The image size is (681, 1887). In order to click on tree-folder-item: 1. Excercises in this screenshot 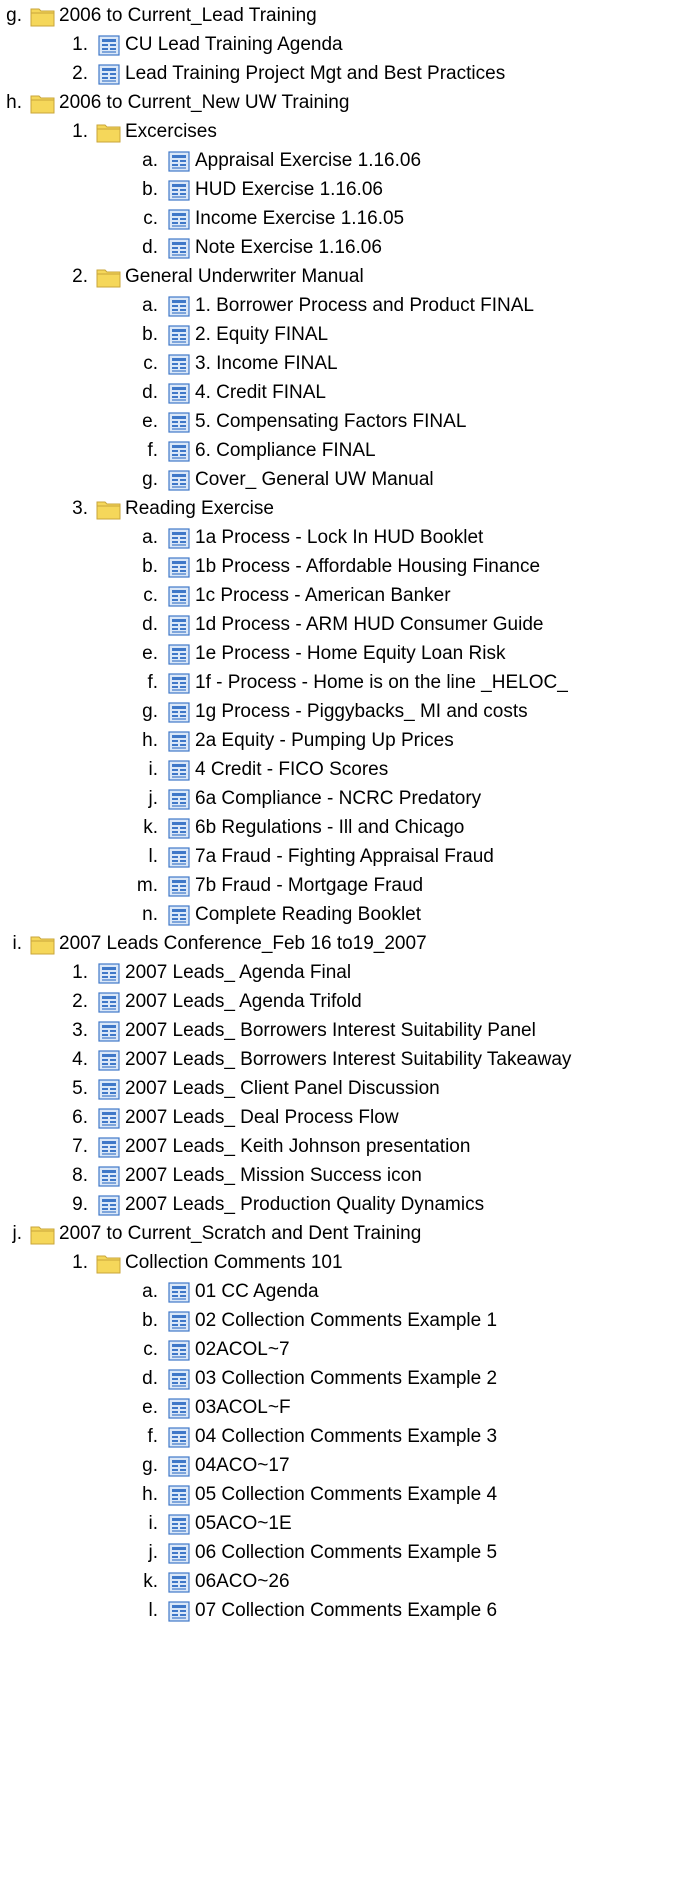, I will do `click(108, 131)`.